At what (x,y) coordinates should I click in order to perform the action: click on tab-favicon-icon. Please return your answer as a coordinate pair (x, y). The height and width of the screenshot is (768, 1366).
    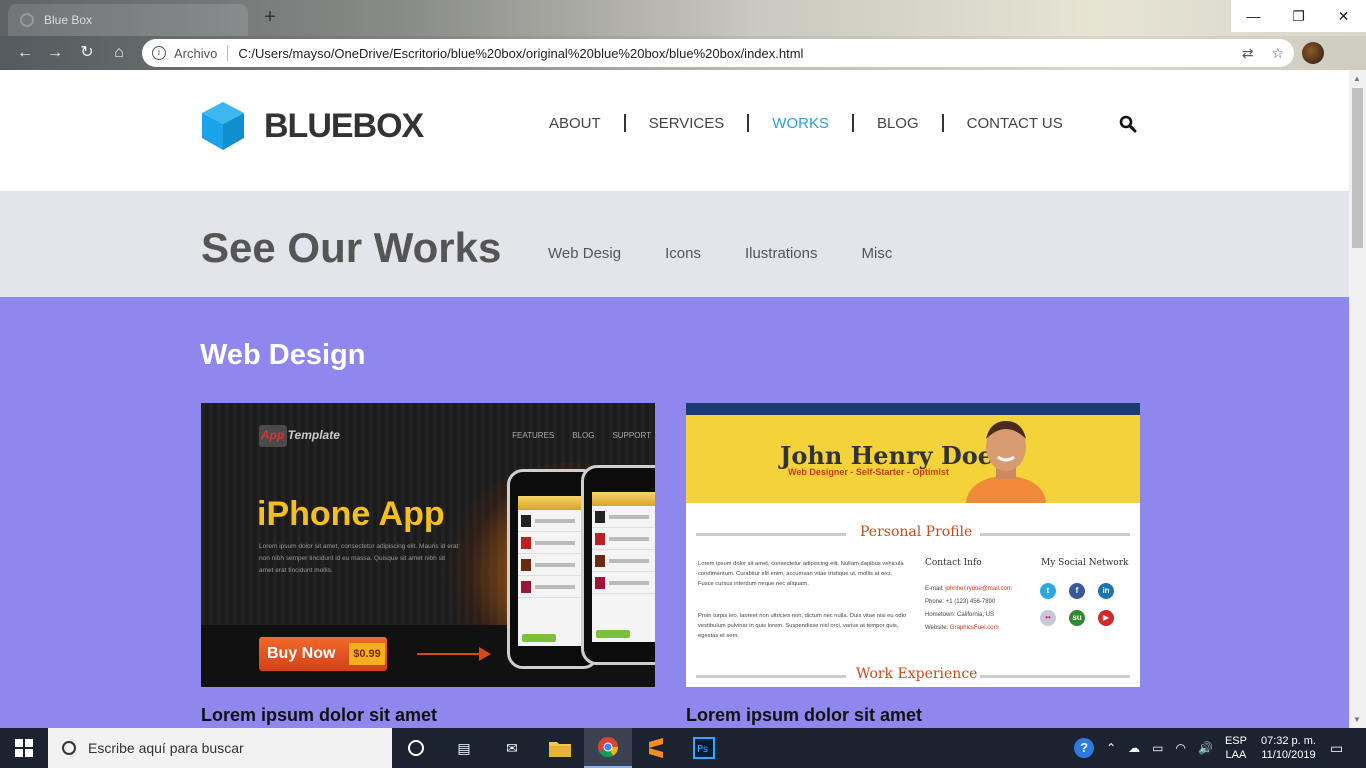
    Looking at the image, I should click on (27, 20).